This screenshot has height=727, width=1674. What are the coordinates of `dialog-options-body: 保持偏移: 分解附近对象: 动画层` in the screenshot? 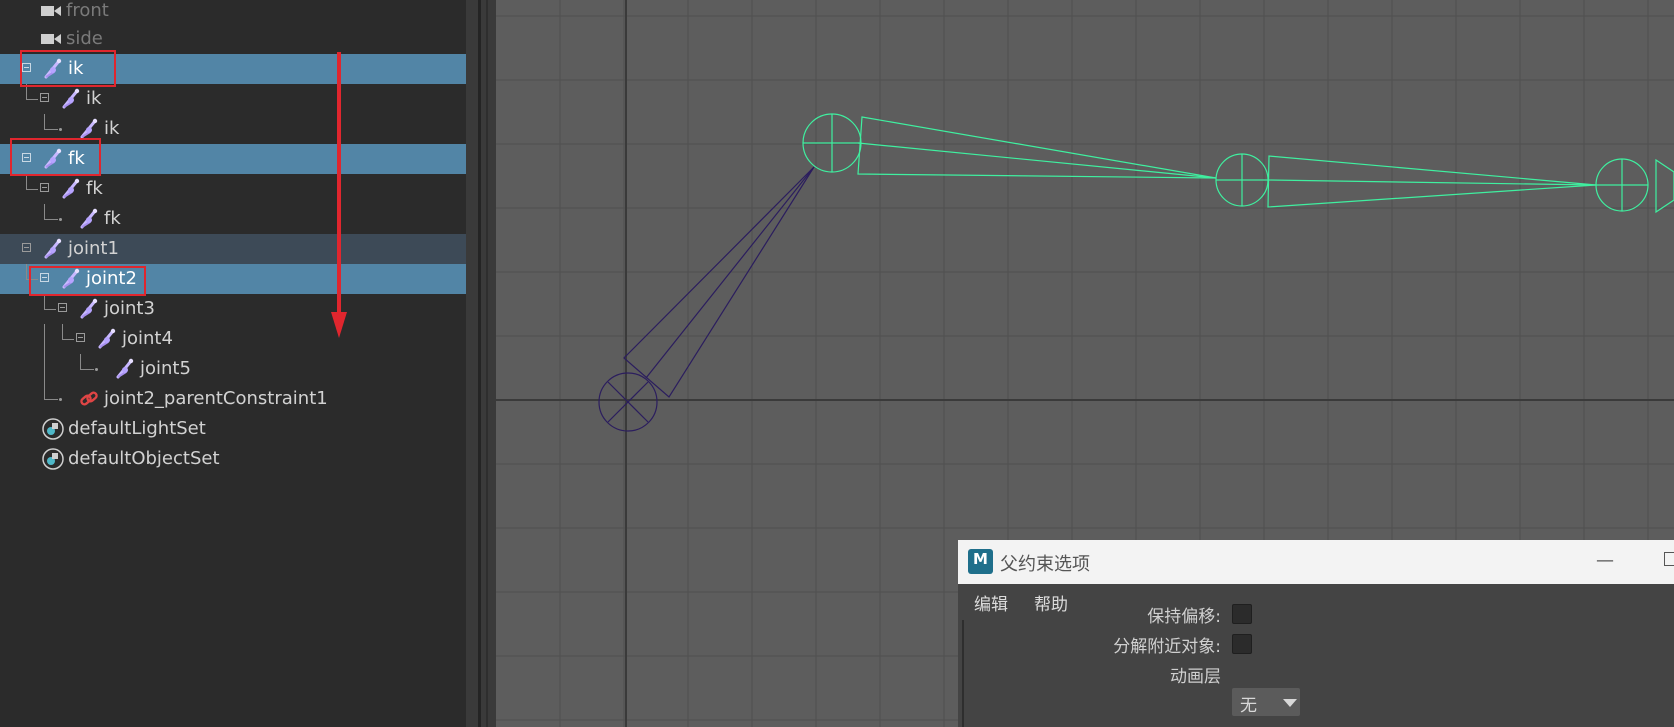 It's located at (1318, 665).